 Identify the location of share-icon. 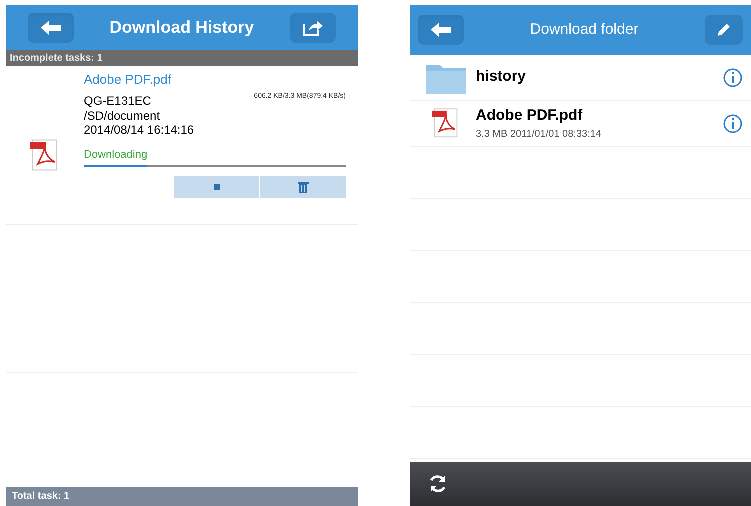
(313, 27).